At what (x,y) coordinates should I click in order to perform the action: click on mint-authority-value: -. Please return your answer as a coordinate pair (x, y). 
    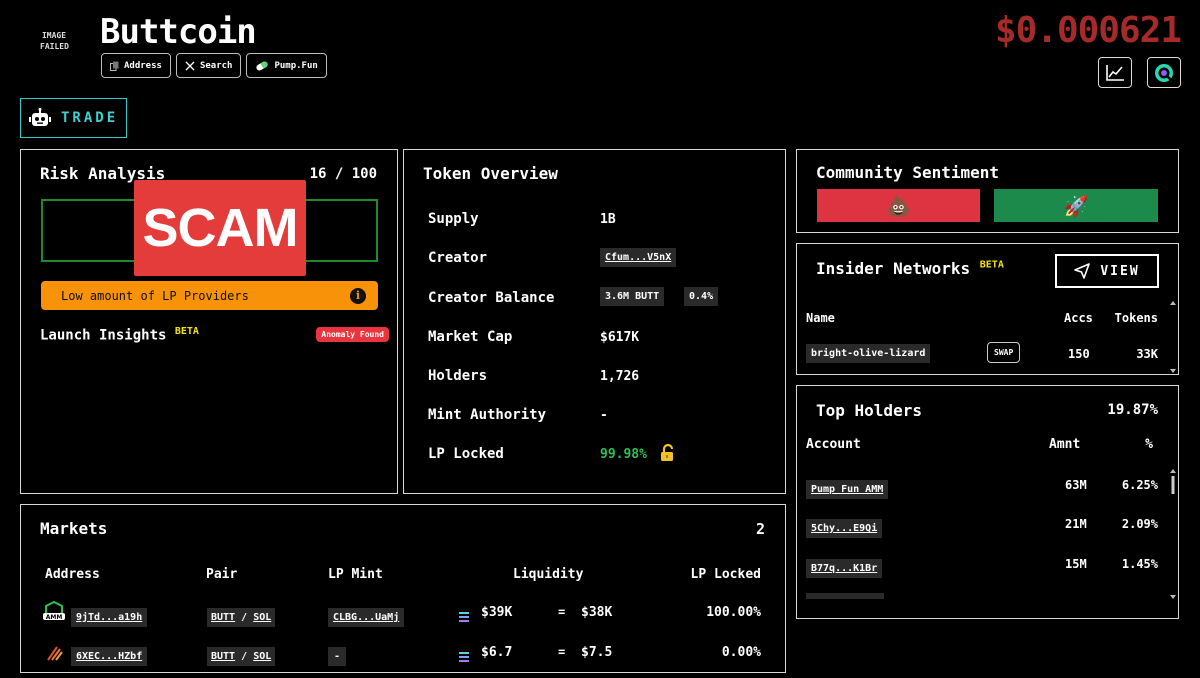
    Looking at the image, I should click on (604, 415).